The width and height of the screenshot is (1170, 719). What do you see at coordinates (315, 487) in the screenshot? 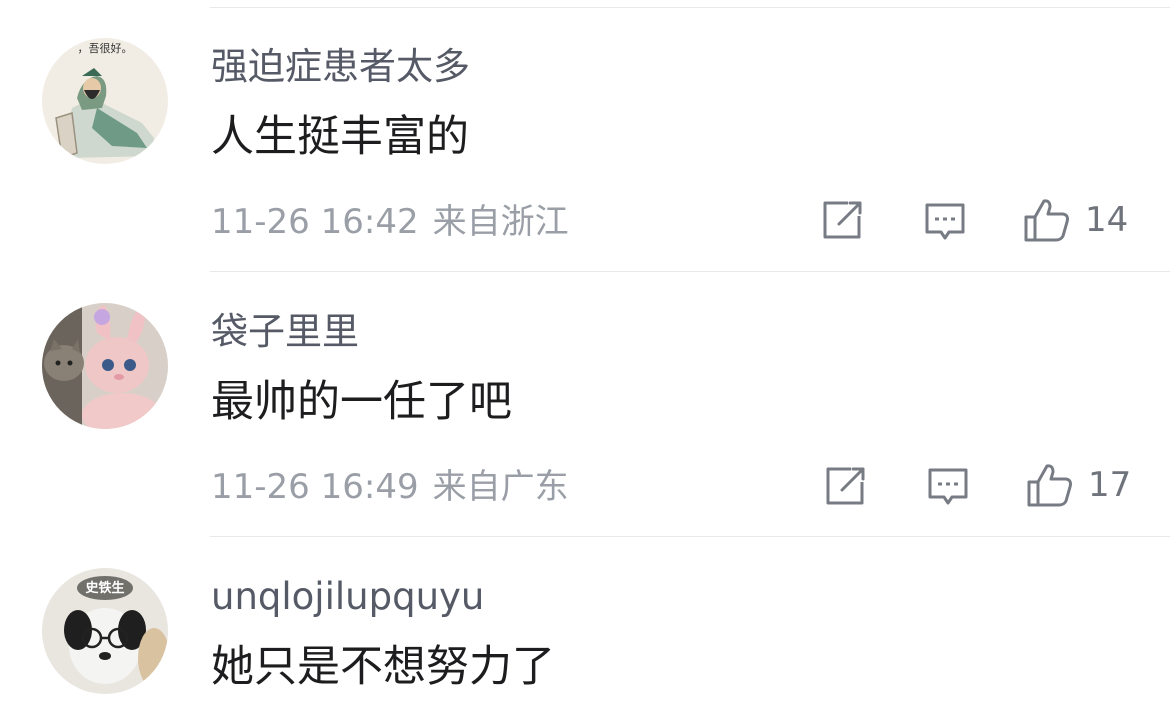
I see `comment-time: 11-26 16:49` at bounding box center [315, 487].